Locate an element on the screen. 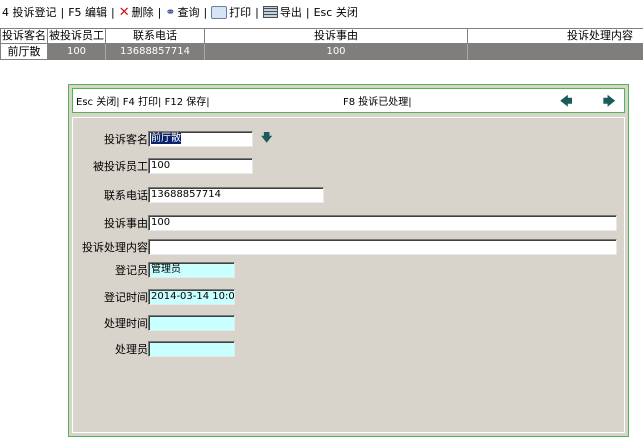 The height and width of the screenshot is (448, 643). column-header: 投诉客名 is located at coordinates (24, 36).